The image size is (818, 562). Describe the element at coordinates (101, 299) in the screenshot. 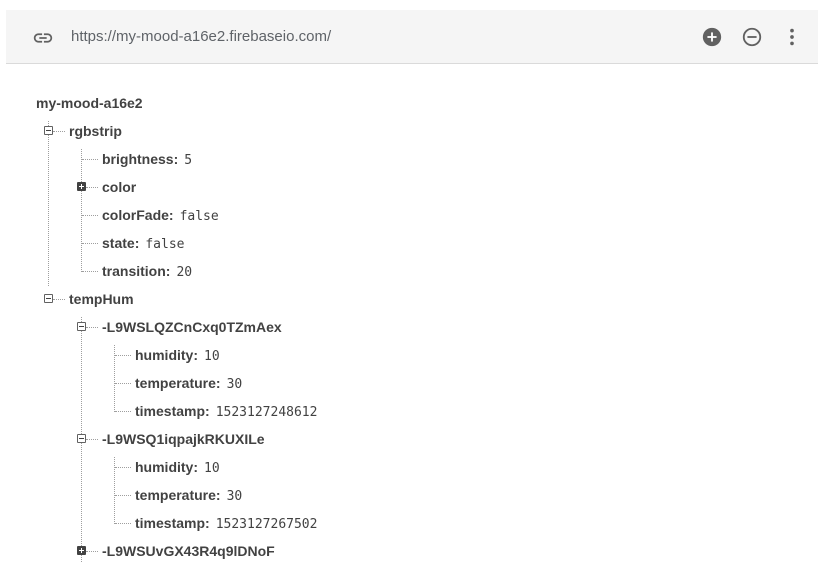

I see `node-tempHum: tempHum` at that location.